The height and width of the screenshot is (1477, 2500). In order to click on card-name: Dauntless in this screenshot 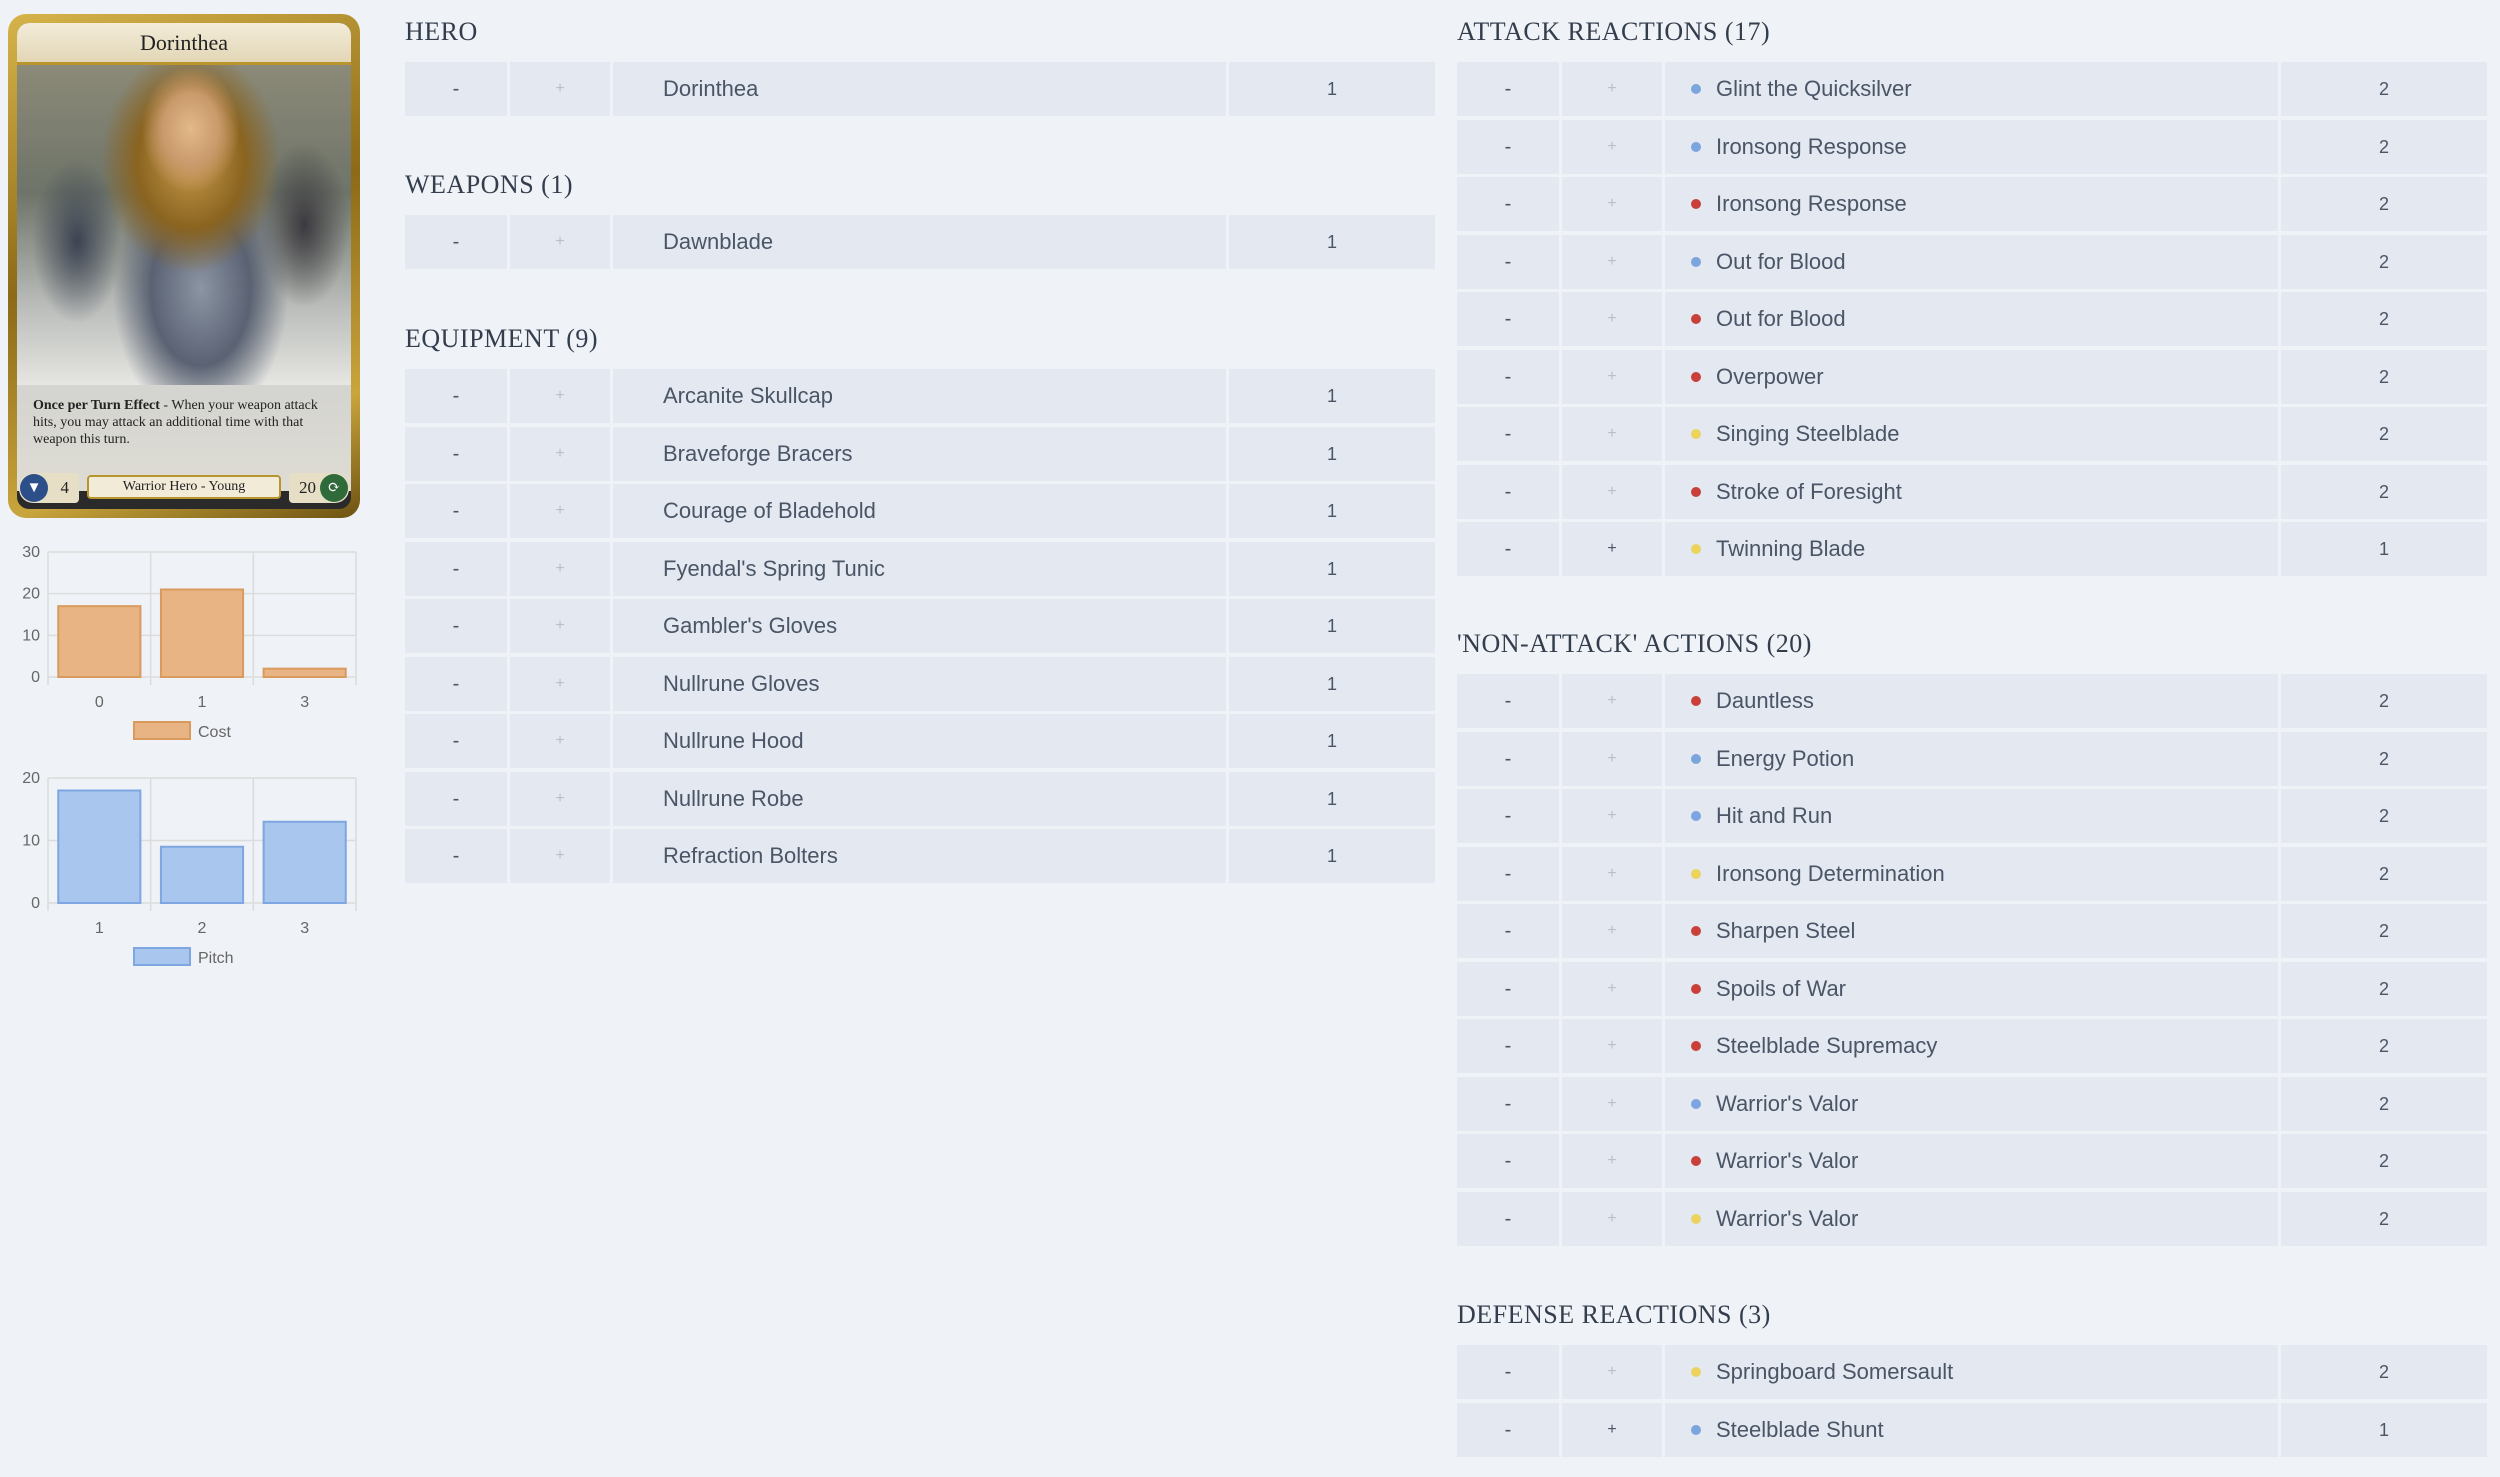, I will do `click(1971, 701)`.